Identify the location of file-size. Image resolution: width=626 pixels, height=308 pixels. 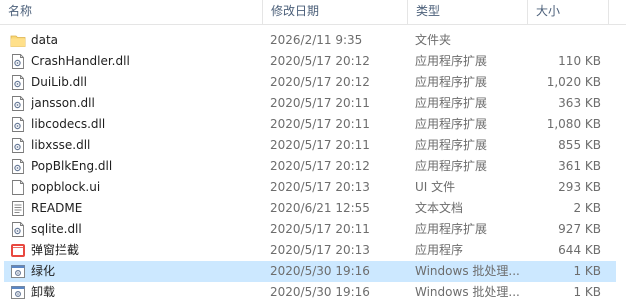
(562, 40).